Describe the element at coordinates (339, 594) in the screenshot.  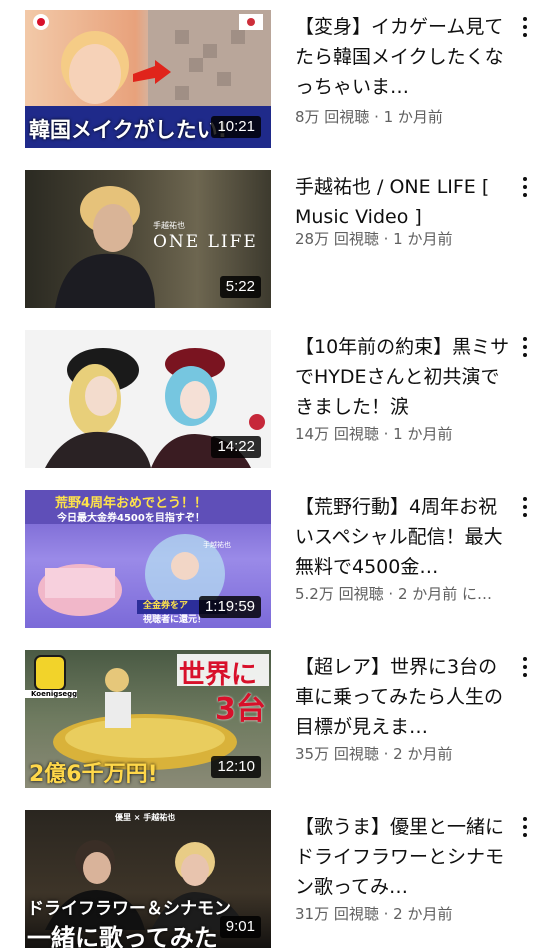
I see `view-count: 5.2万 回視聴` at that location.